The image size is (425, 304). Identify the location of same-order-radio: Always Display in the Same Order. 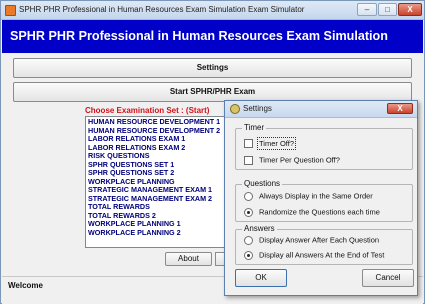
(308, 196).